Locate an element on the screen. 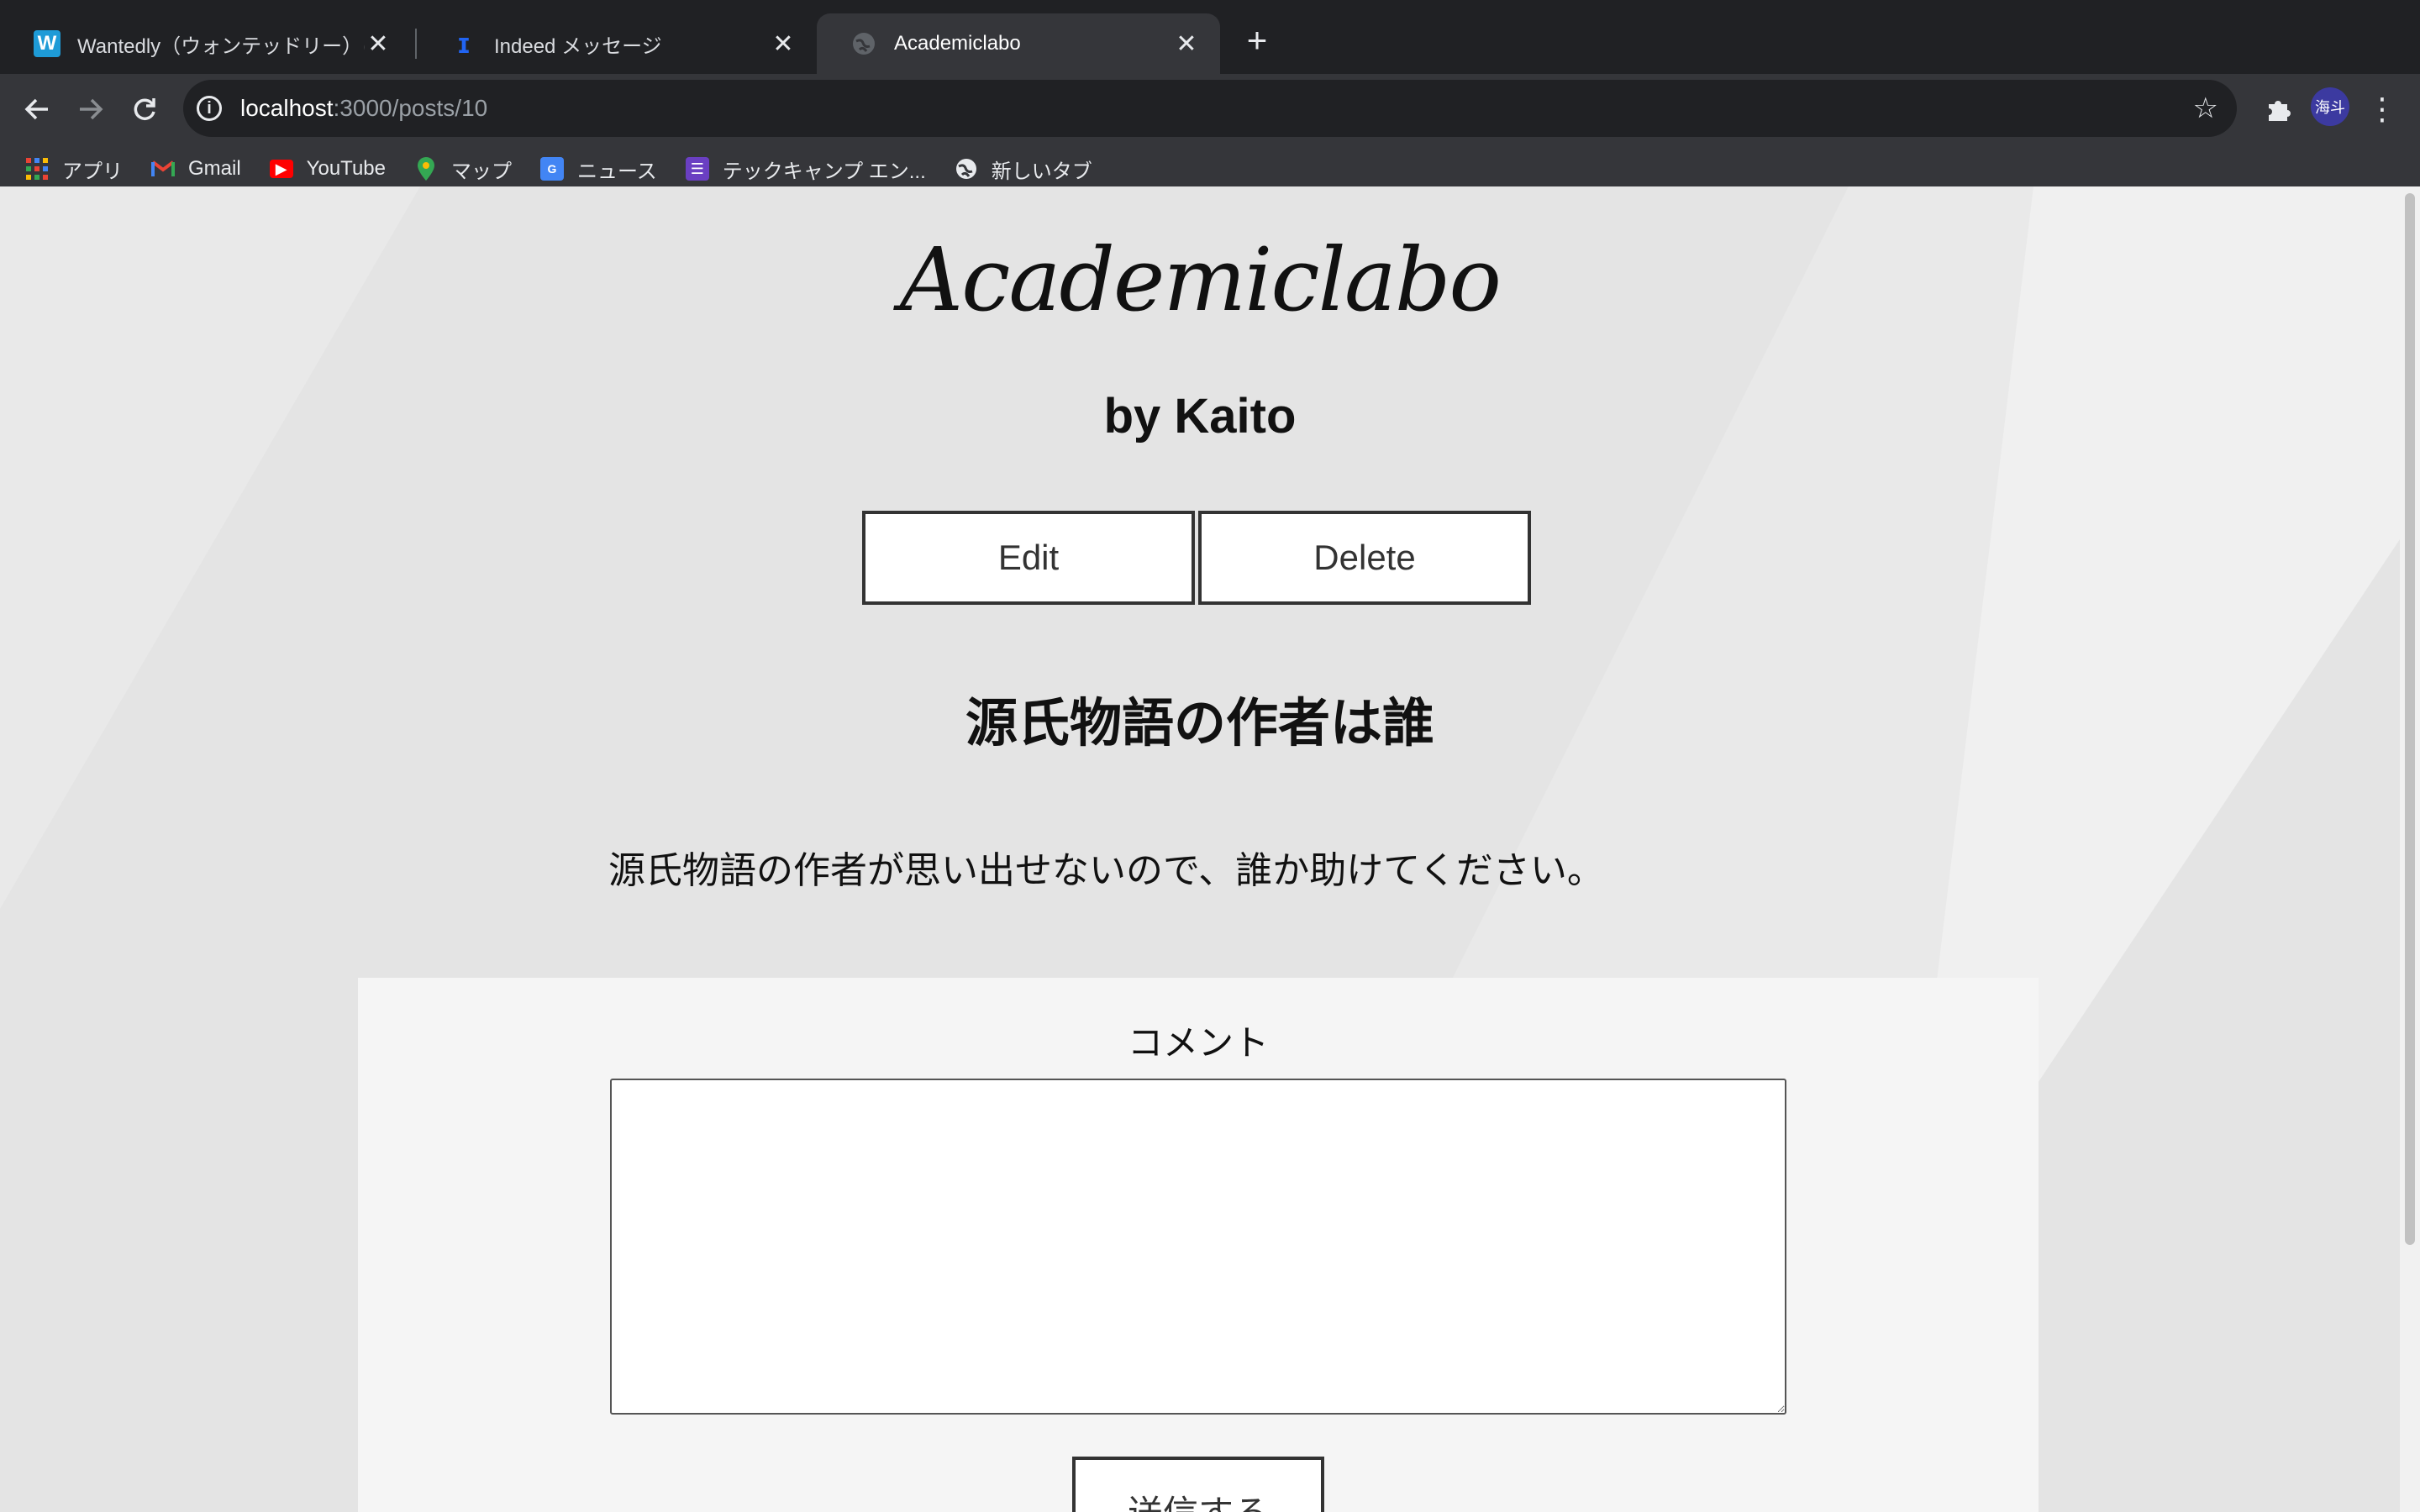 This screenshot has width=2420, height=1512. new-tab-button: + is located at coordinates (1257, 40).